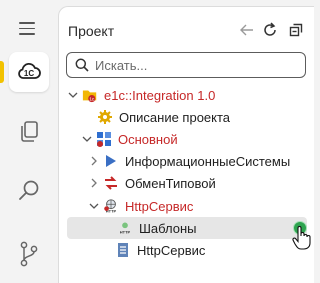 The image size is (320, 283). I want to click on svg-text: 1C, so click(29, 73).